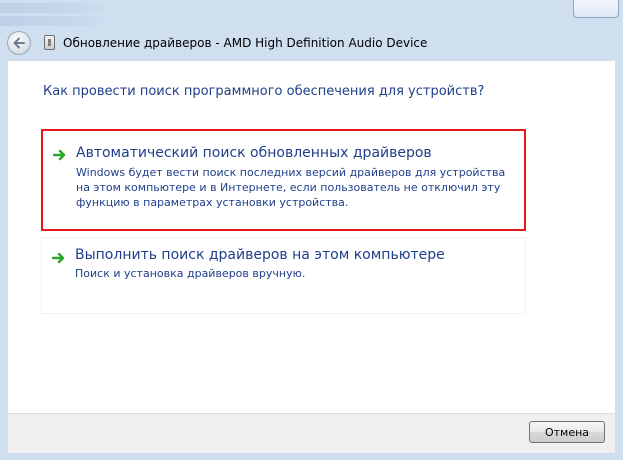  Describe the element at coordinates (4, 260) in the screenshot. I see `window-frame-left` at that location.